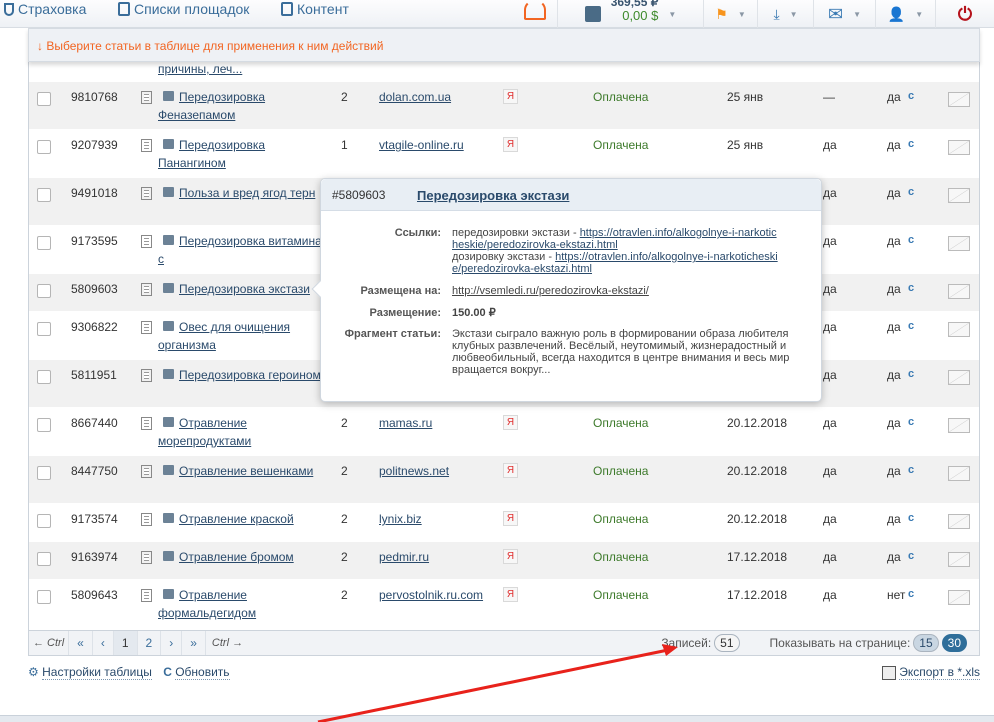 This screenshot has height=722, width=994. I want to click on messages-menu: ✉ ▼, so click(844, 14).